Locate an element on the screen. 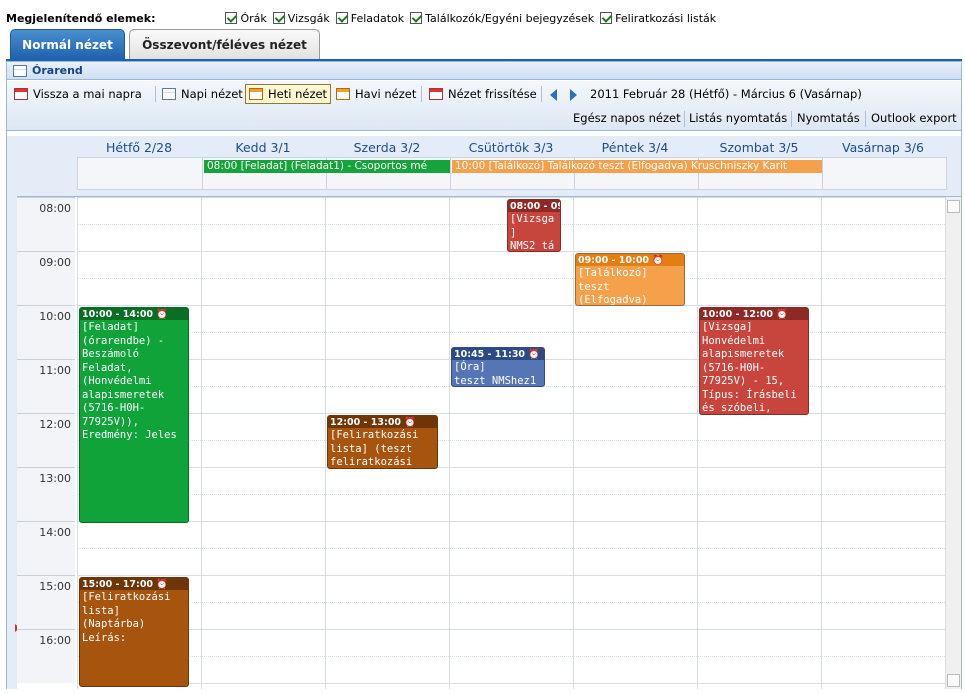 This screenshot has height=693, width=965. month-view-button: Havi nézet is located at coordinates (376, 94).